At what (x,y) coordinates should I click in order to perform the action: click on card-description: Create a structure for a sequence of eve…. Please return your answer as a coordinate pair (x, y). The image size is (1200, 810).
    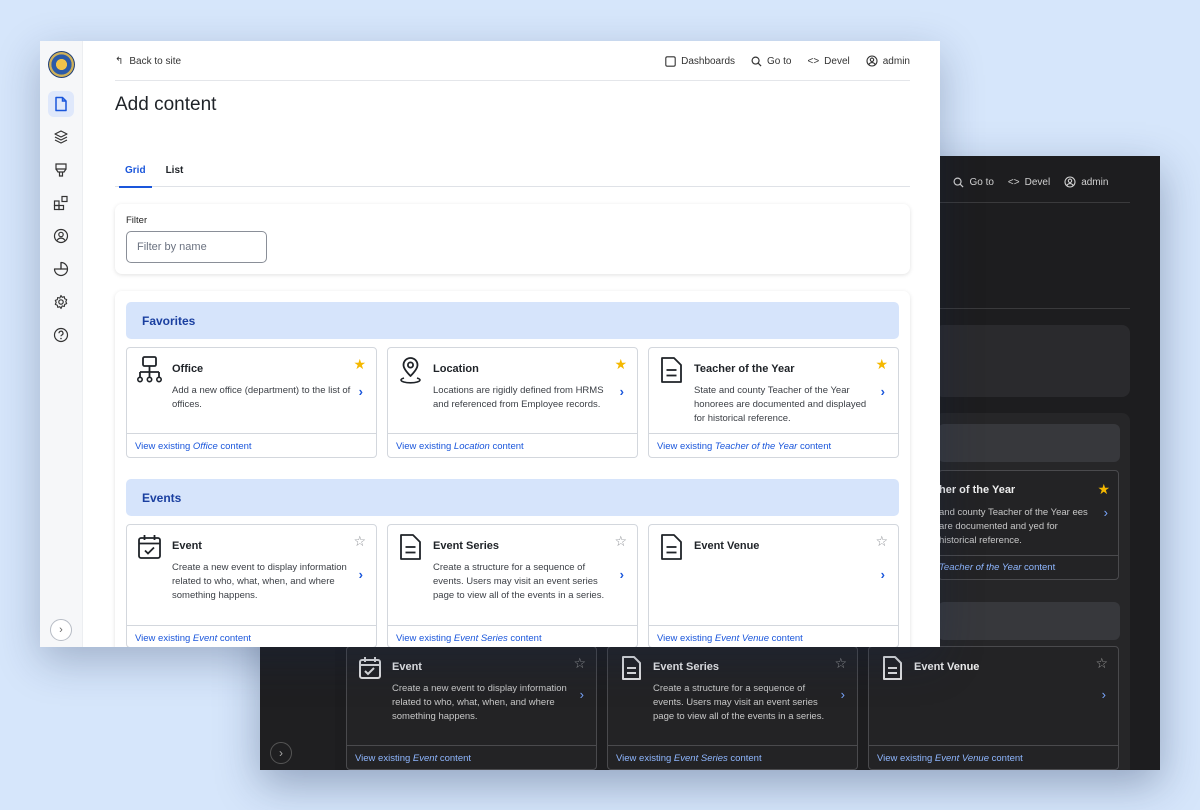
    Looking at the image, I should click on (519, 581).